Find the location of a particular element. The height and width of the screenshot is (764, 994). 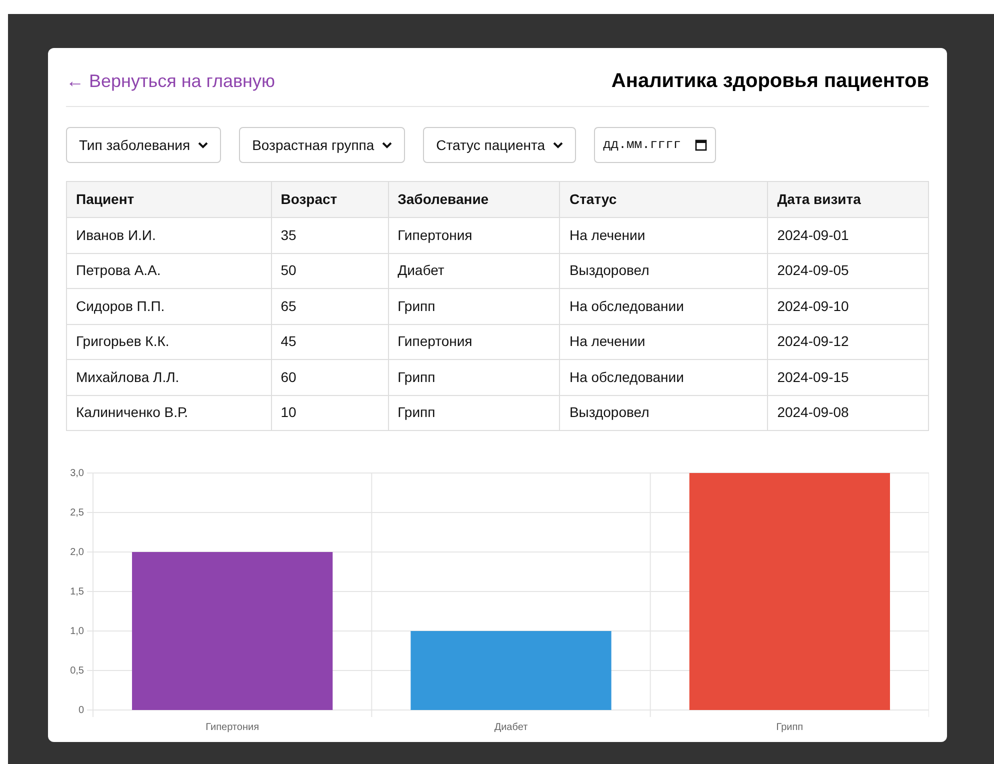

filter-dropdown: Возрастная группа is located at coordinates (322, 145).